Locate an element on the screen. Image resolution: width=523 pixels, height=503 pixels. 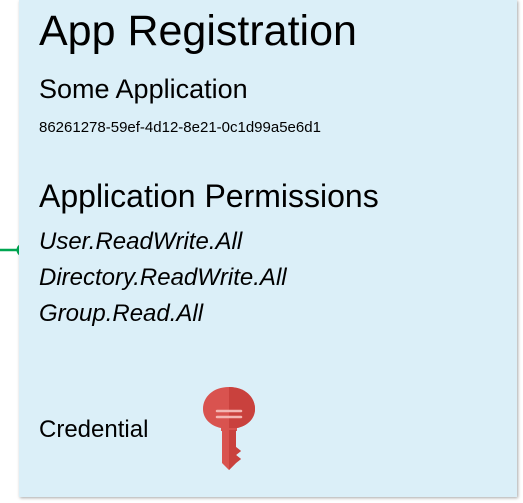
credential-label: Credential is located at coordinates (94, 429).